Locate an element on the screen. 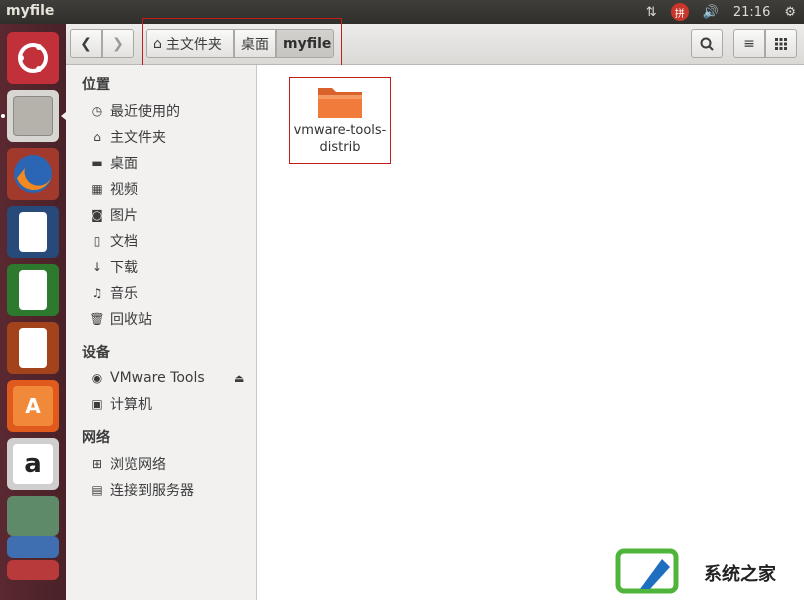 Image resolution: width=804 pixels, height=600 pixels. places-heading: 位置 is located at coordinates (96, 85).